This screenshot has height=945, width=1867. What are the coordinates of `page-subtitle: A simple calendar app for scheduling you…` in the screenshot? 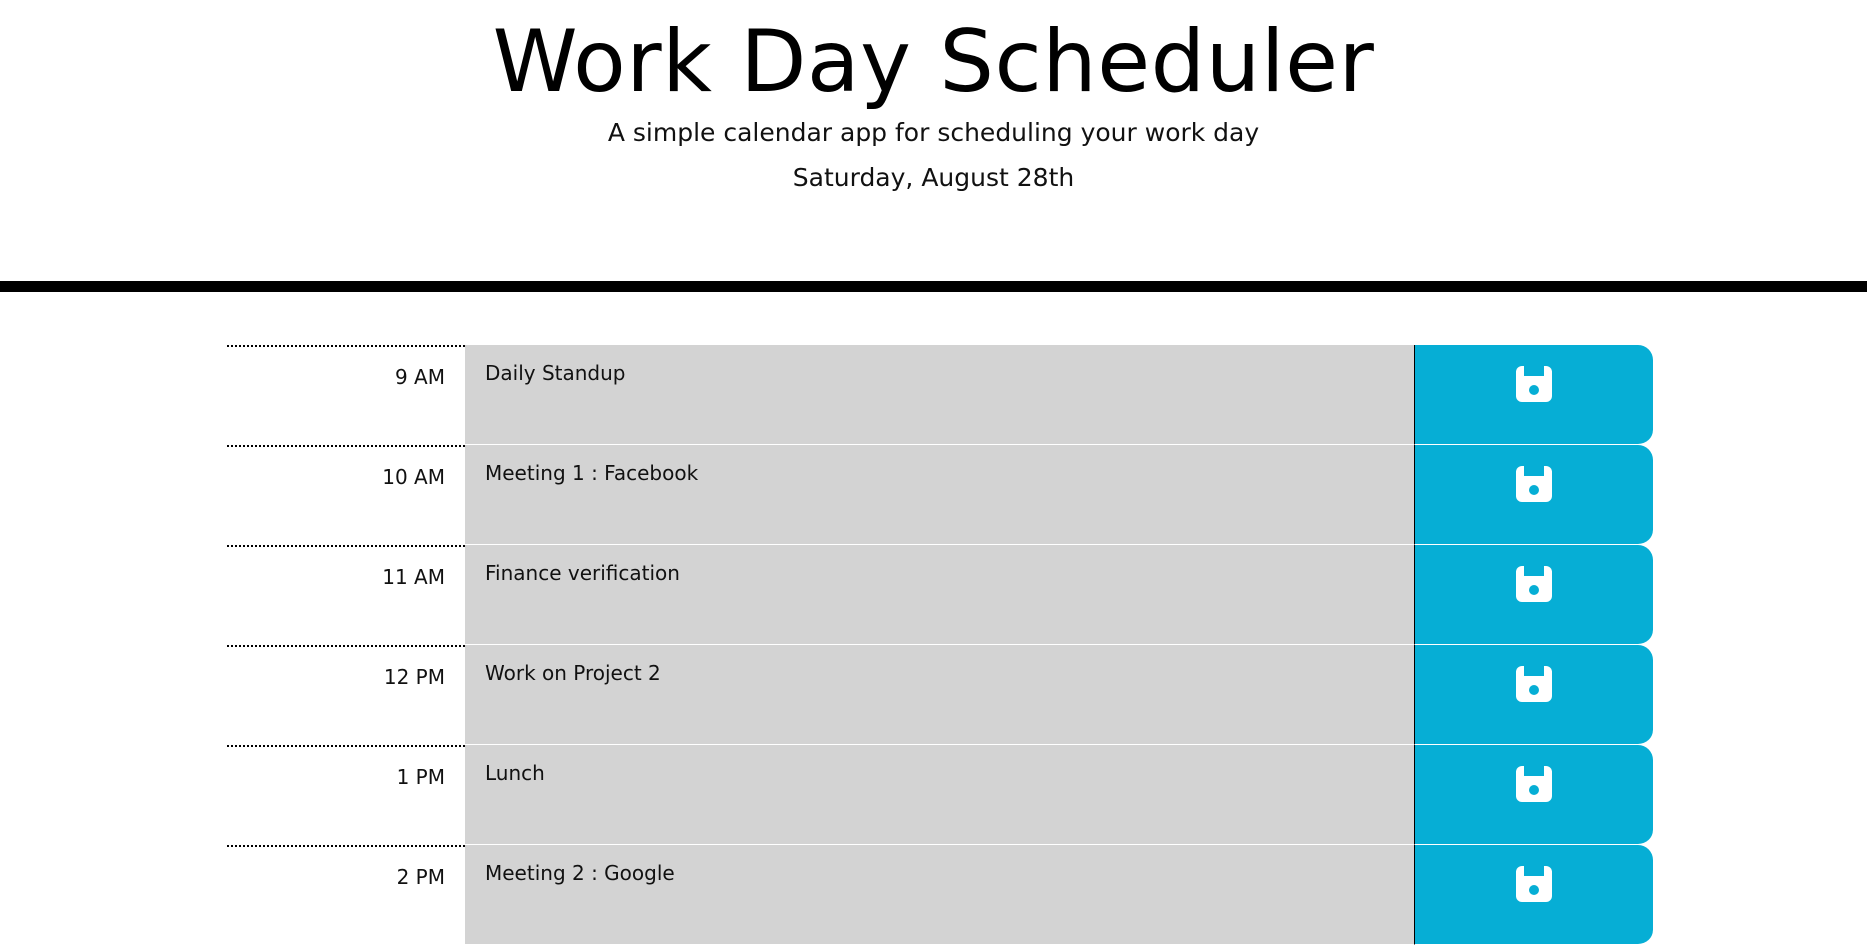 It's located at (933, 132).